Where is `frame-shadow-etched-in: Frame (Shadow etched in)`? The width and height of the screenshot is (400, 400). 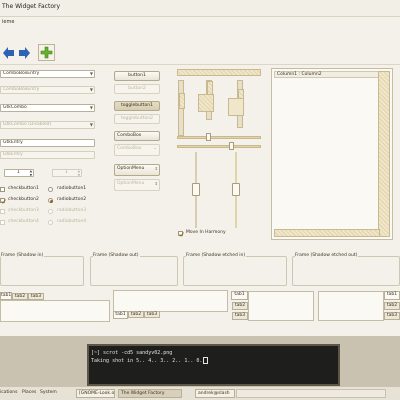 frame-shadow-etched-in: Frame (Shadow etched in) is located at coordinates (235, 269).